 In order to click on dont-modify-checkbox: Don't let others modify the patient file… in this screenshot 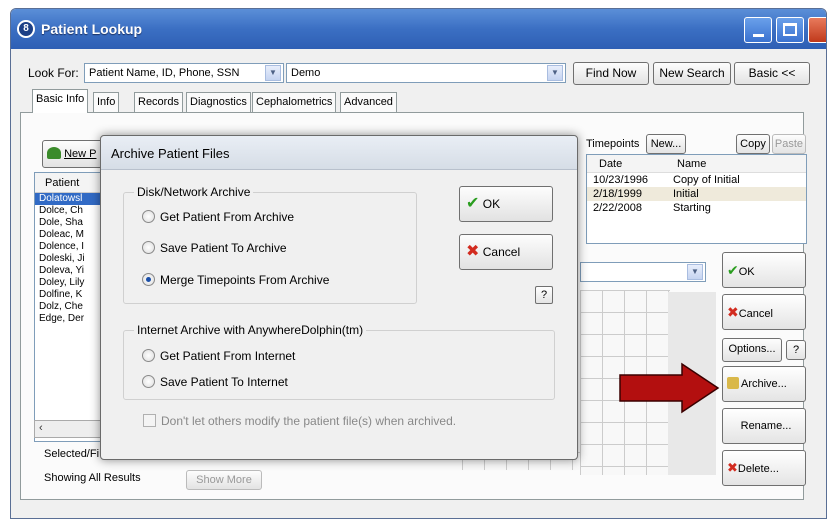, I will do `click(299, 421)`.